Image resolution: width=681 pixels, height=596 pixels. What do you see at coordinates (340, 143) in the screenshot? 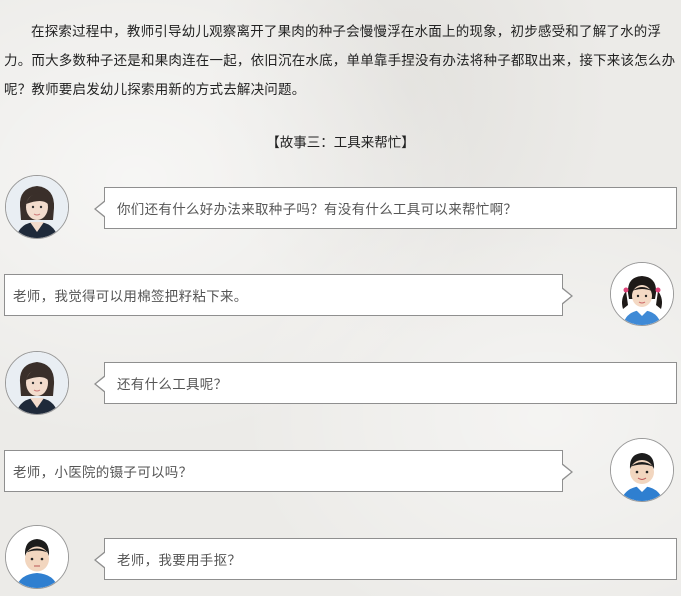
I see `section-title: 【故事三：工具来帮忙】` at bounding box center [340, 143].